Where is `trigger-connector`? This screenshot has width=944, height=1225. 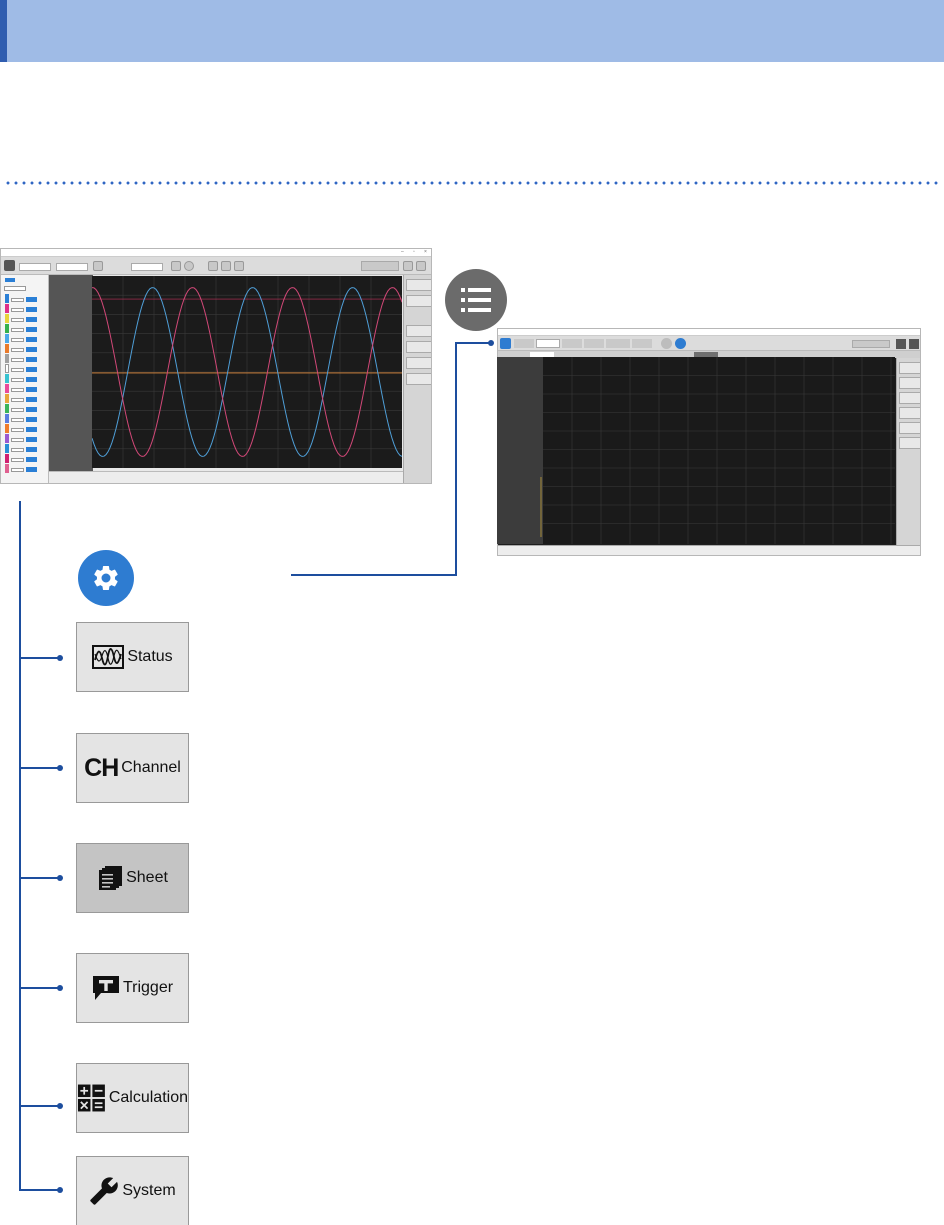 trigger-connector is located at coordinates (39, 988).